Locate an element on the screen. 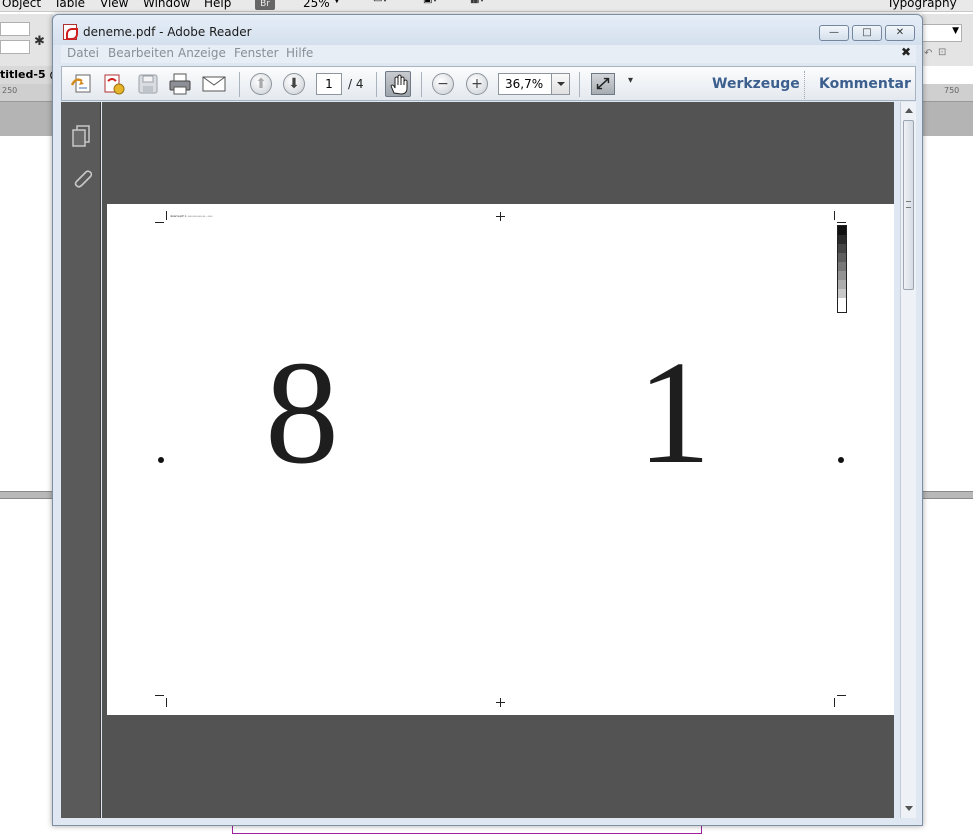 This screenshot has height=836, width=973. rotate-icon: ↶ is located at coordinates (928, 53).